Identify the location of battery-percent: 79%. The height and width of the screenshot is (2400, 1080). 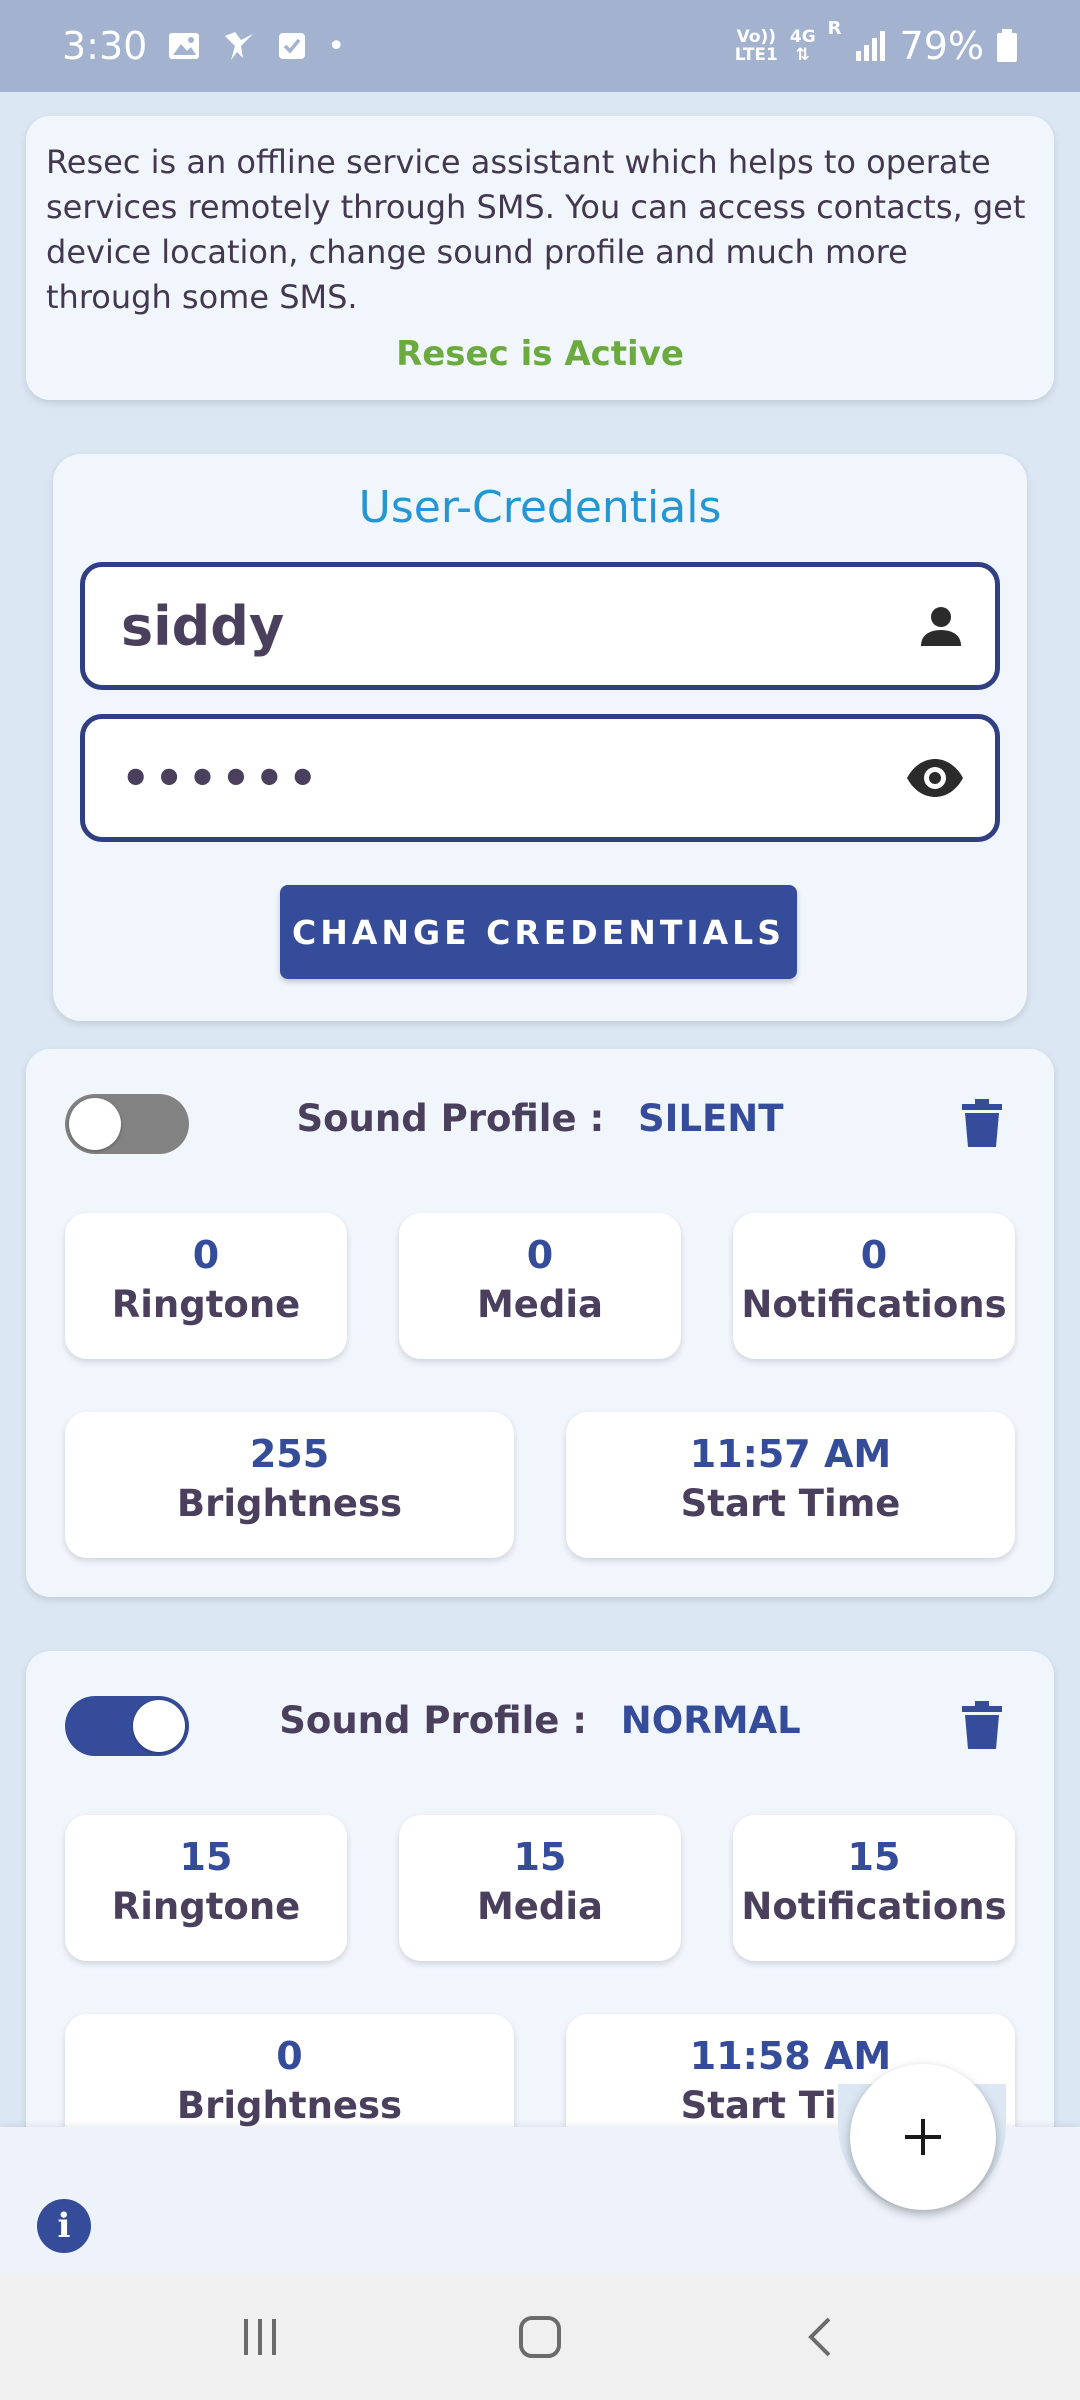
(941, 46).